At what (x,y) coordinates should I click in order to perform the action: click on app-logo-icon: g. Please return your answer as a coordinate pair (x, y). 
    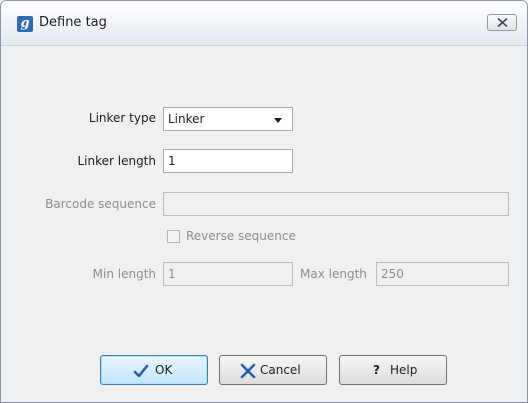
    Looking at the image, I should click on (25, 24).